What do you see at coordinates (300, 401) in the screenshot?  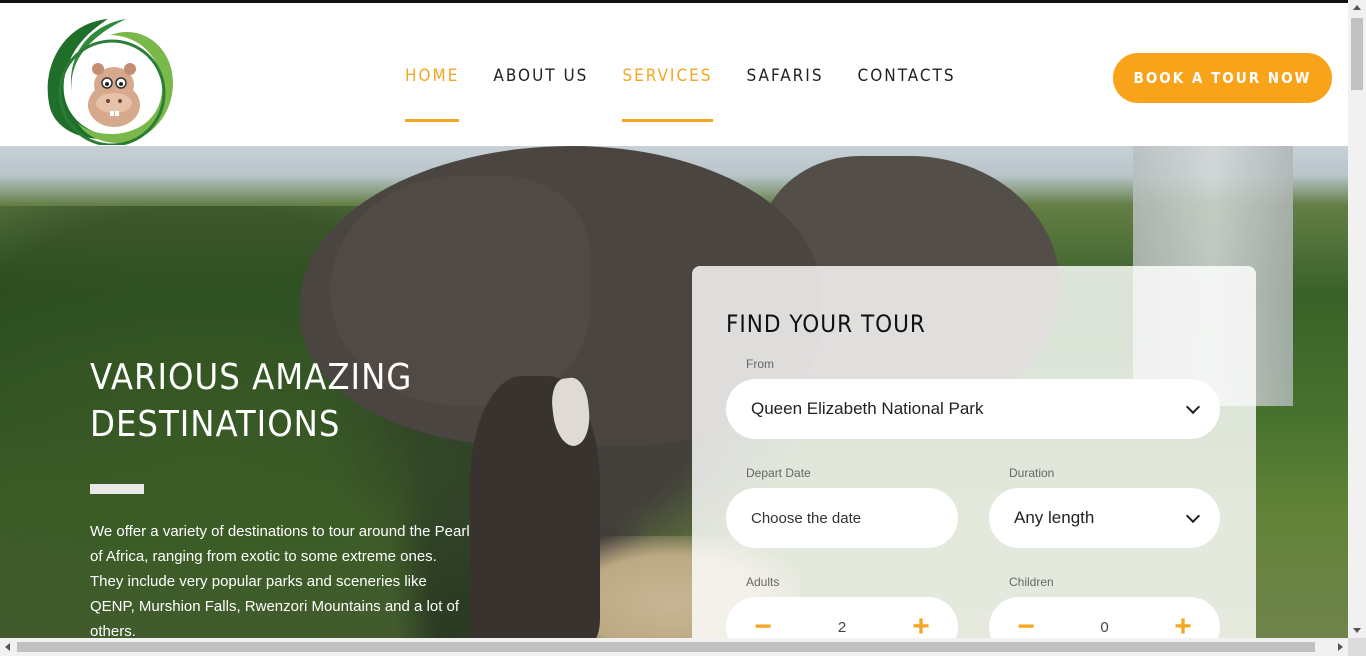 I see `hero-title: VARIOUS AMAZING DESTINATIONS` at bounding box center [300, 401].